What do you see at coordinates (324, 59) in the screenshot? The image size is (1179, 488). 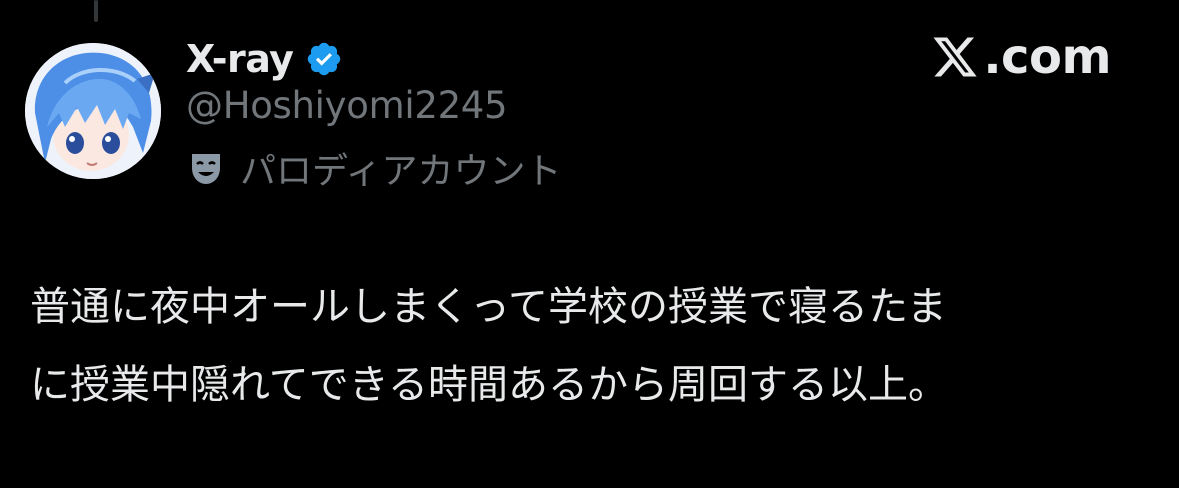 I see `verified-badge-icon` at bounding box center [324, 59].